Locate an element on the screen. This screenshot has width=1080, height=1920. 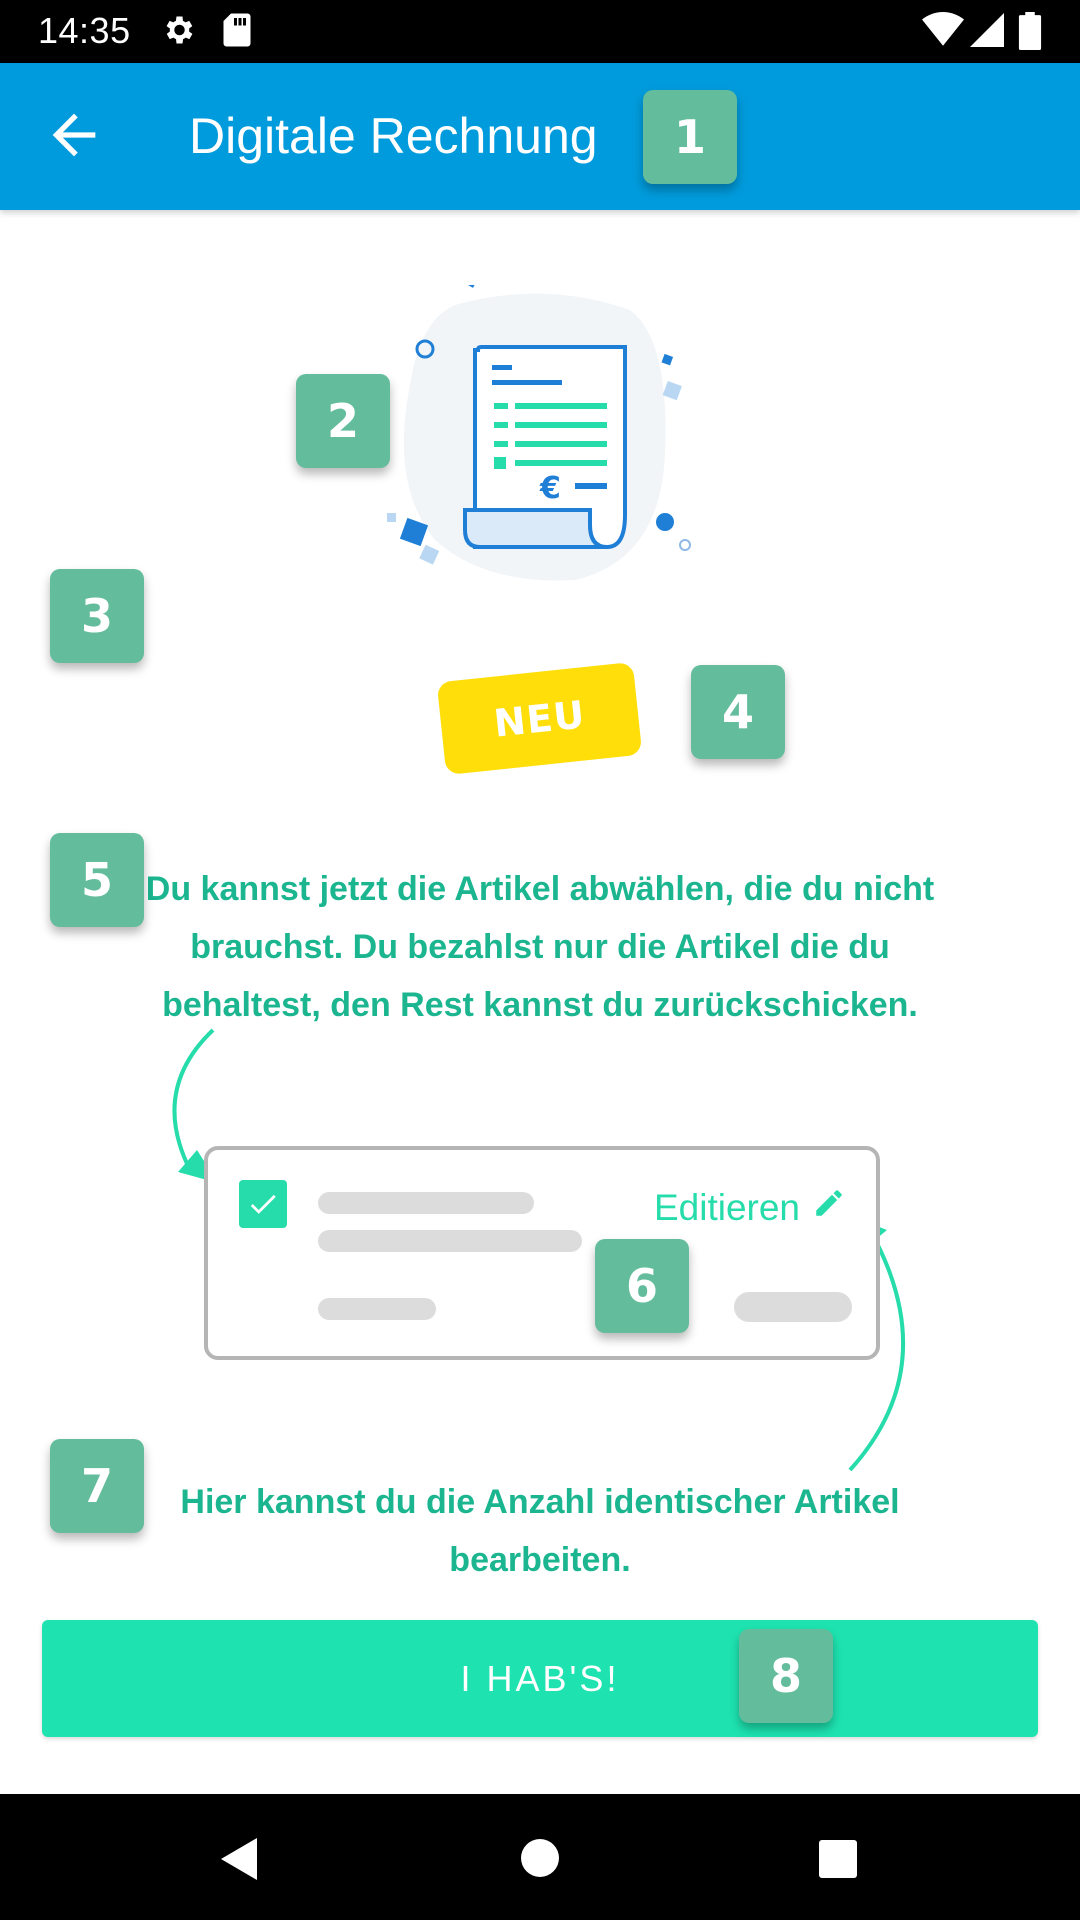
page-title: Digitale Rechnung is located at coordinates (393, 136).